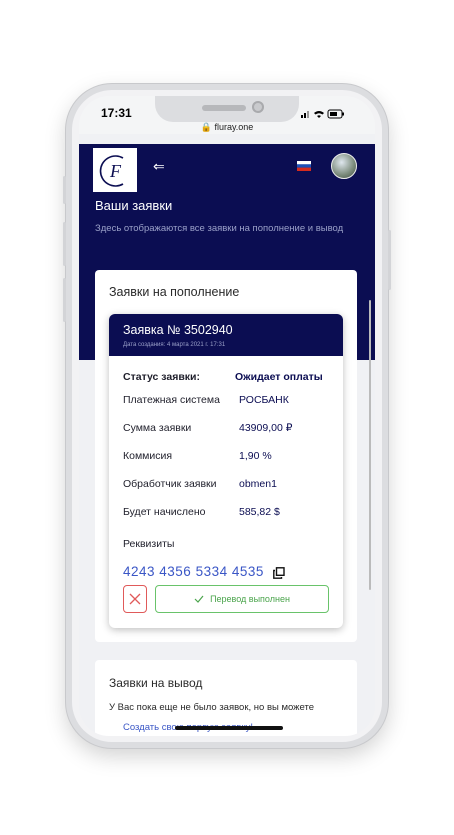 The height and width of the screenshot is (835, 454). I want to click on order-number: Заявка № 3502940, so click(178, 330).